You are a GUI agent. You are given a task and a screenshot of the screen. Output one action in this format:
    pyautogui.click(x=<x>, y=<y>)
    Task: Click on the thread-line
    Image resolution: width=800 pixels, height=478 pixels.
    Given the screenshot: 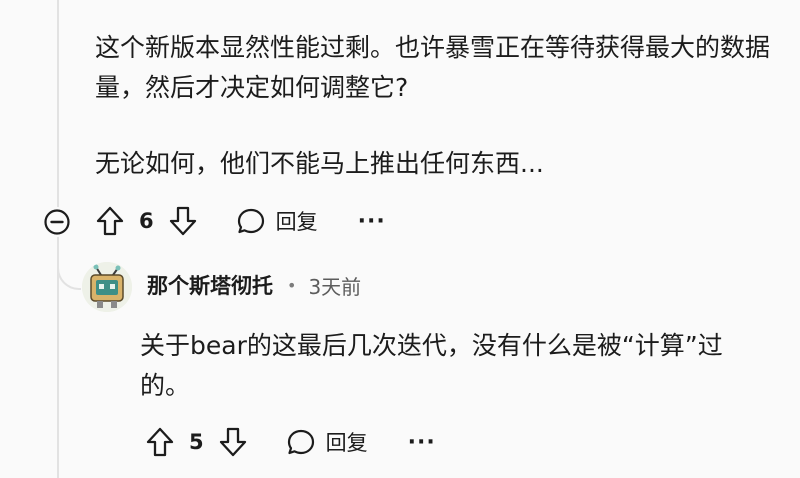 What is the action you would take?
    pyautogui.click(x=58, y=239)
    